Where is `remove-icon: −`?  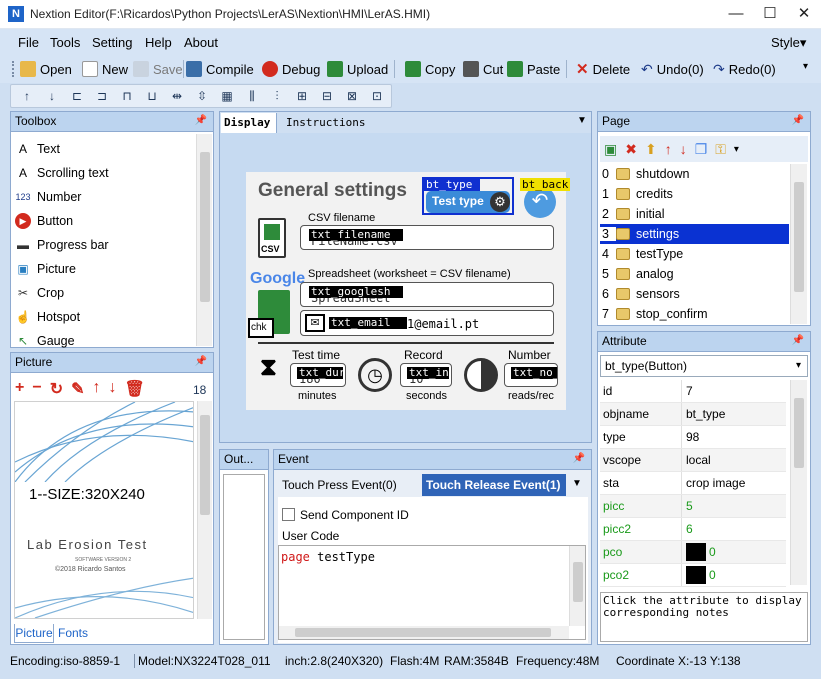 remove-icon: − is located at coordinates (36, 389).